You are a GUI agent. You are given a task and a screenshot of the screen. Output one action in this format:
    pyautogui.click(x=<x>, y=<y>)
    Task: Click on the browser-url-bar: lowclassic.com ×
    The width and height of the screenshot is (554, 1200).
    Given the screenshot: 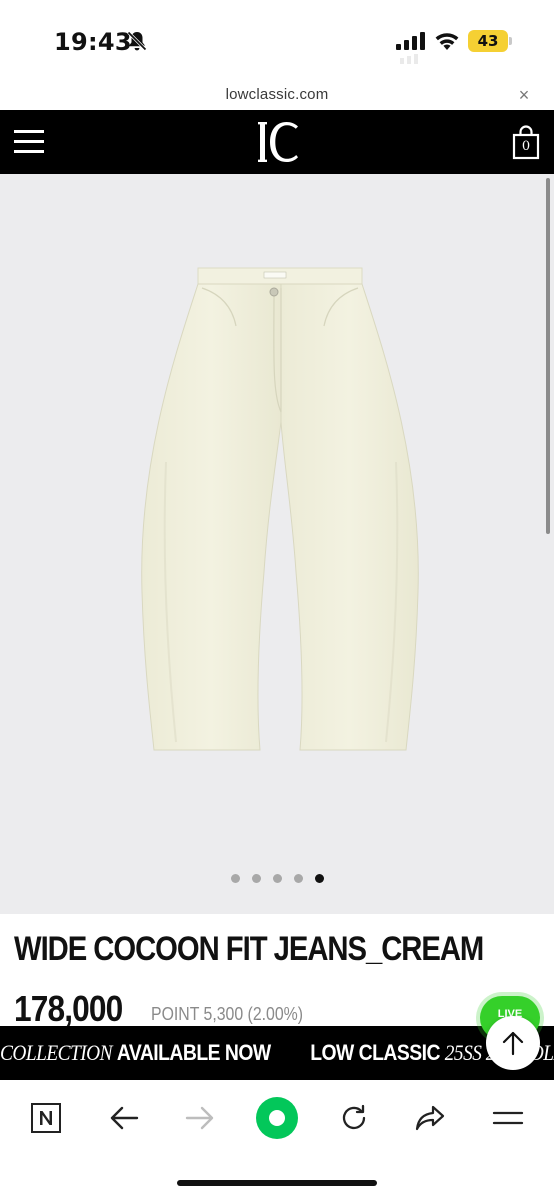 What is the action you would take?
    pyautogui.click(x=277, y=95)
    